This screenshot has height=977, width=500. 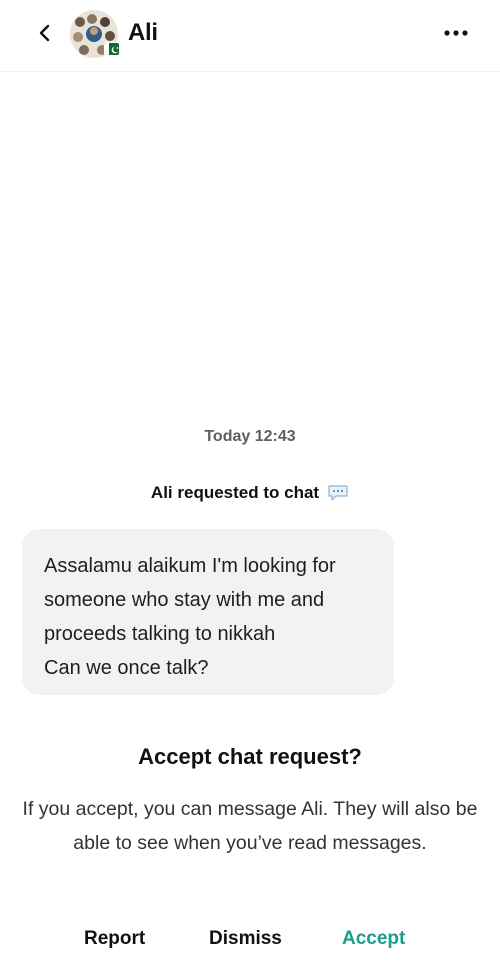 I want to click on request-actions: Report Dismiss Accept, so click(x=250, y=943).